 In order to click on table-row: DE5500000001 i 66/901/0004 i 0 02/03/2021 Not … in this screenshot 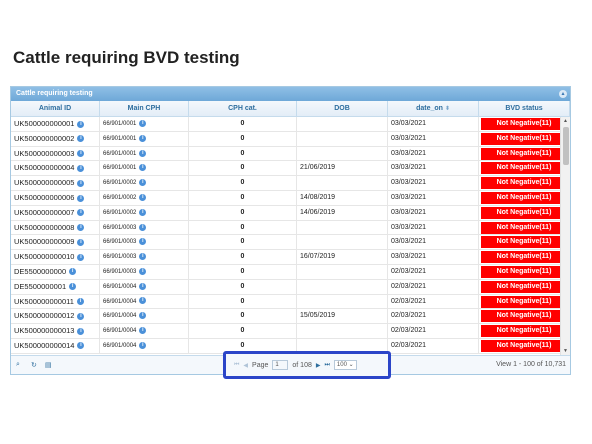, I will do `click(290, 287)`.